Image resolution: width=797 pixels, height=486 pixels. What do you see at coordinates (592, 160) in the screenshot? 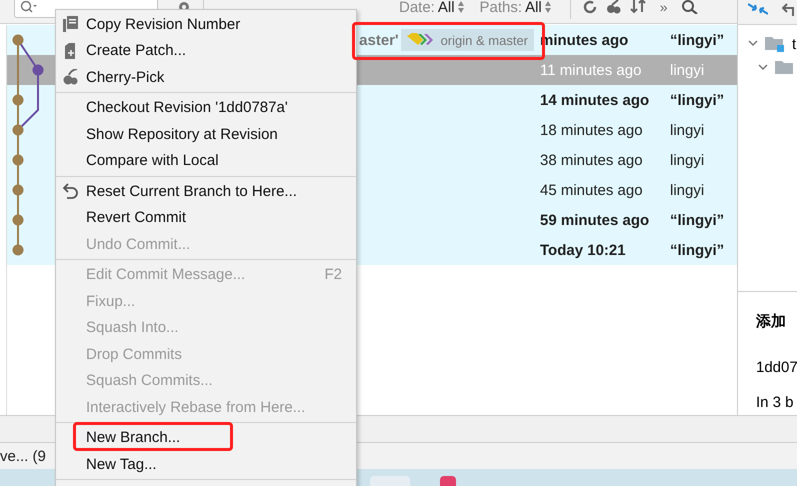
I see `commit-date: 38 minutes ago` at bounding box center [592, 160].